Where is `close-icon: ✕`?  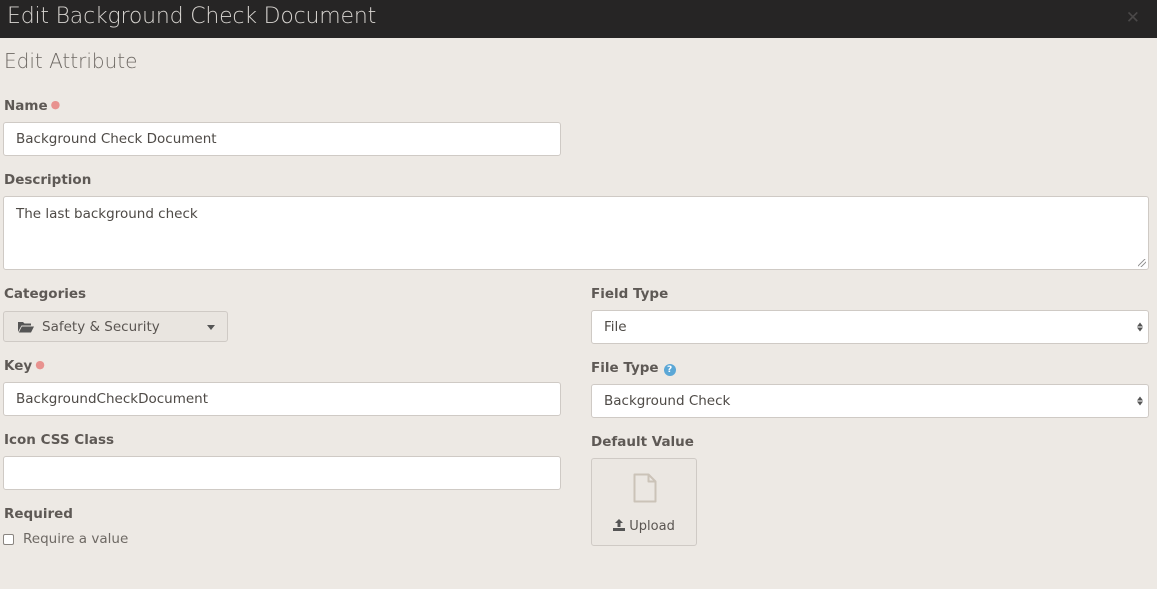
close-icon: ✕ is located at coordinates (1133, 18).